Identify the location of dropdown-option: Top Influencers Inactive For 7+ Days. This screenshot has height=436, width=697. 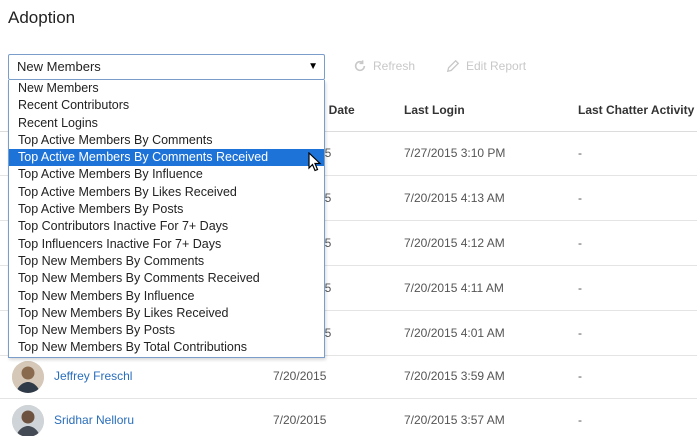
(166, 244).